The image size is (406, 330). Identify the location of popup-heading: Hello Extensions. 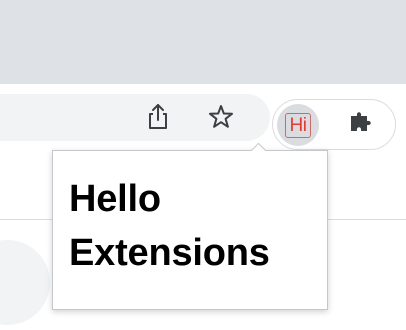
(169, 226).